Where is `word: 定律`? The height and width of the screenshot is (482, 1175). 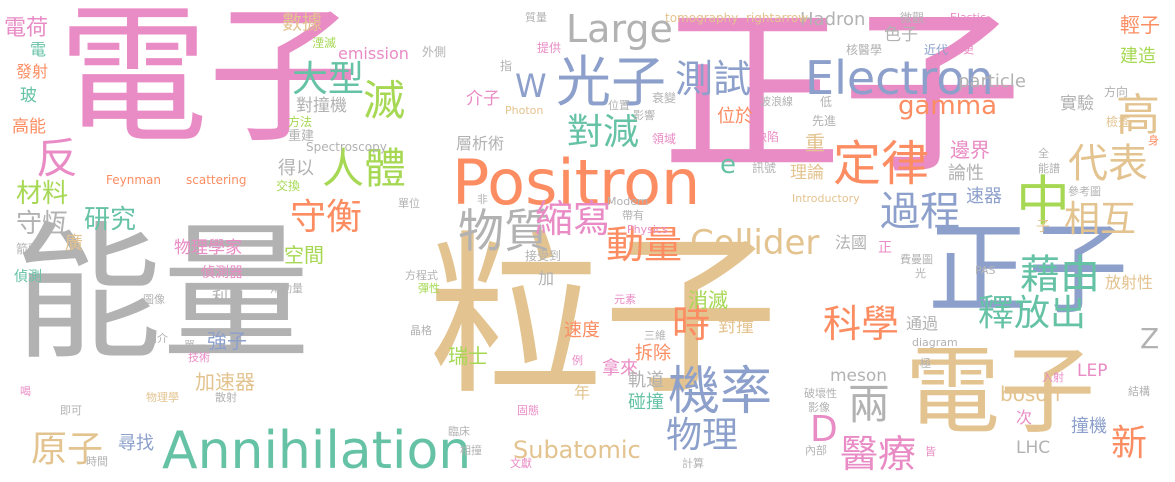 word: 定律 is located at coordinates (881, 164).